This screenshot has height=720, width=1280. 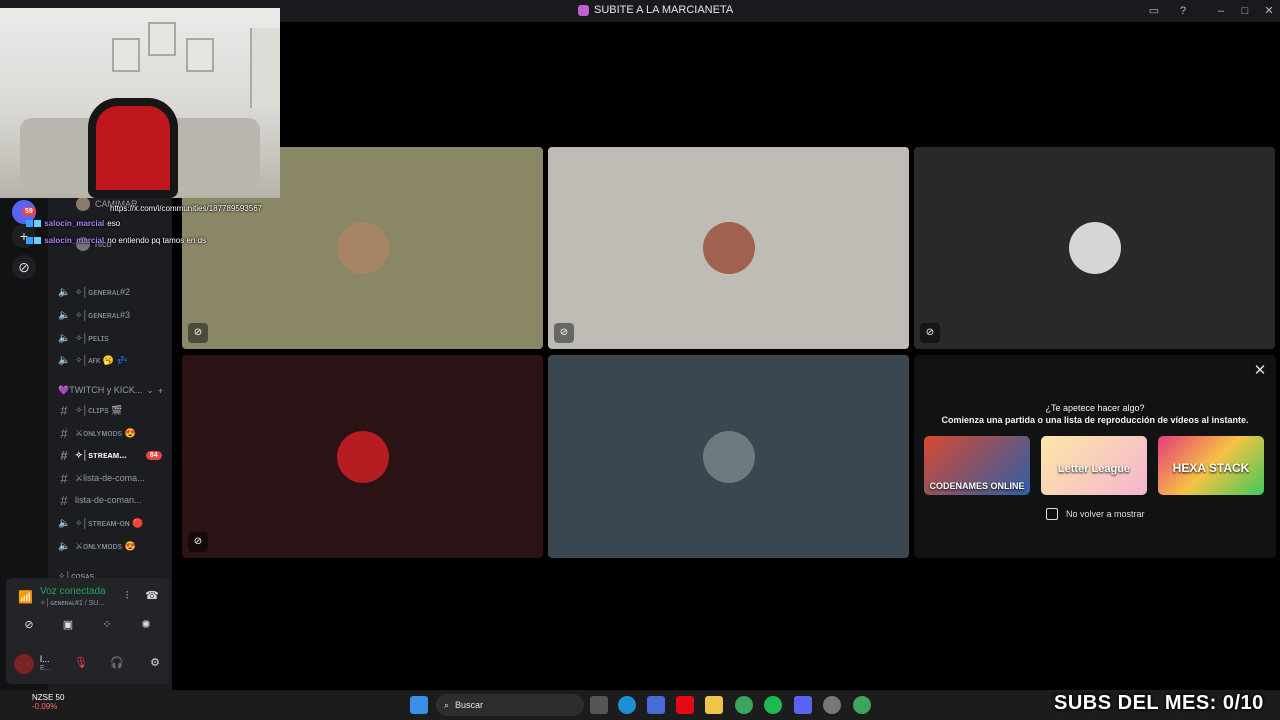 I want to click on voice-channel: 🔈 ✧│ɢᴇɴᴇʀᴀʟ#3, so click(x=94, y=315).